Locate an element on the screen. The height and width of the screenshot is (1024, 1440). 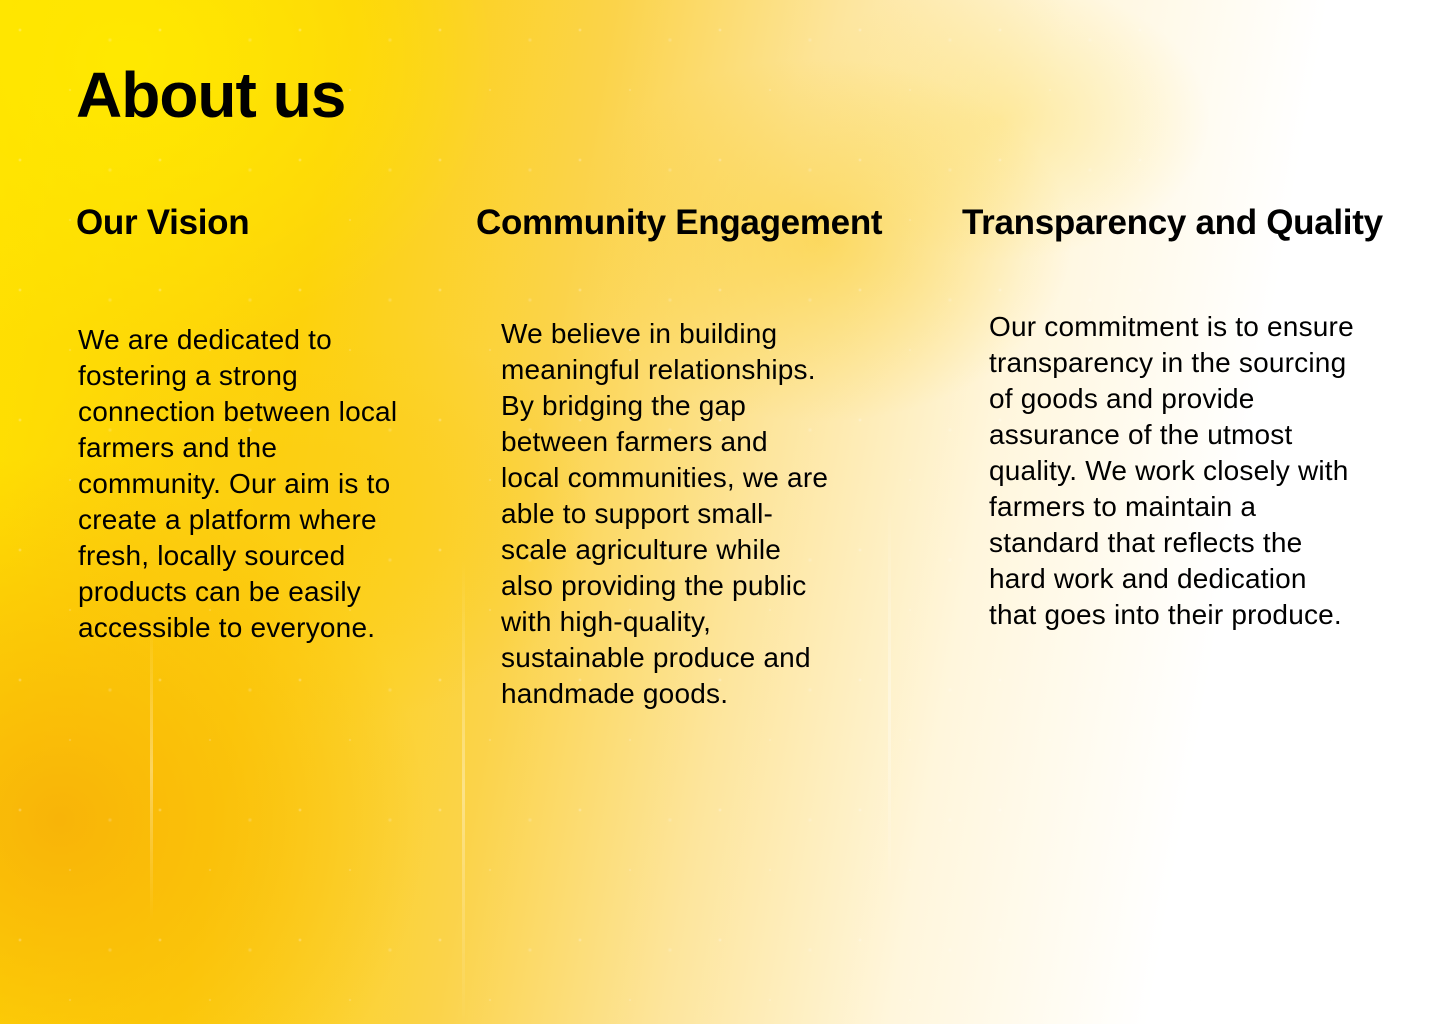
transparency-quality-heading: Transparency and Quality is located at coordinates (1172, 222).